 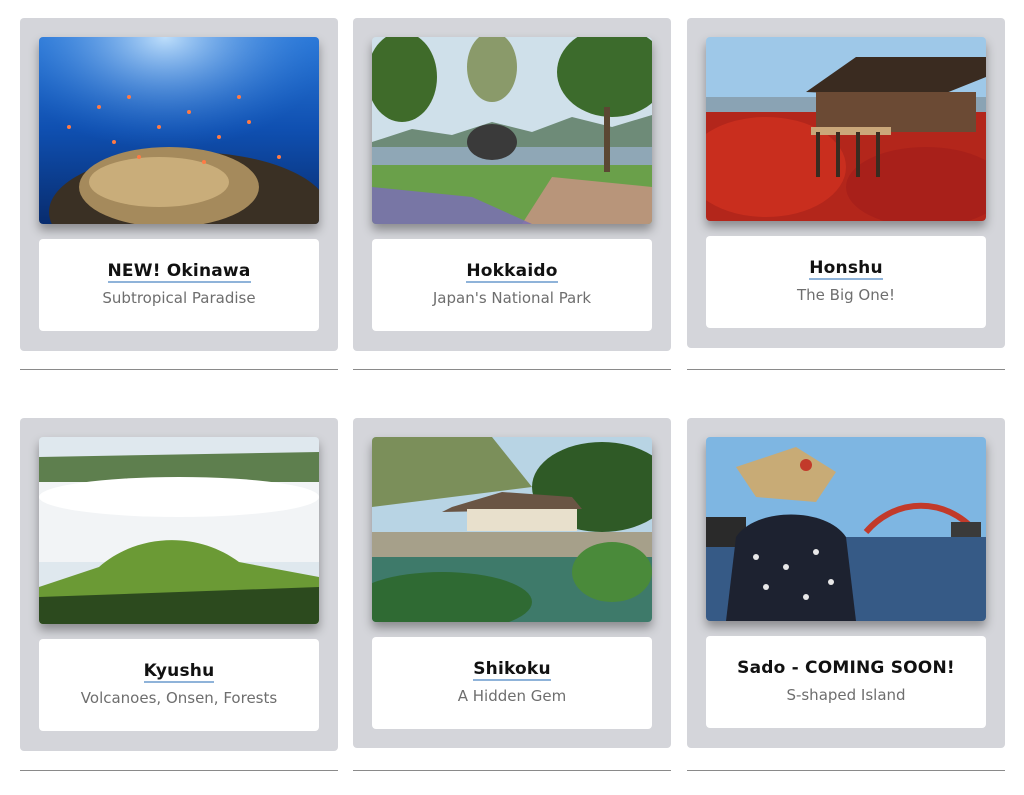 What do you see at coordinates (512, 696) in the screenshot?
I see `card-subtitle: A Hidden Gem` at bounding box center [512, 696].